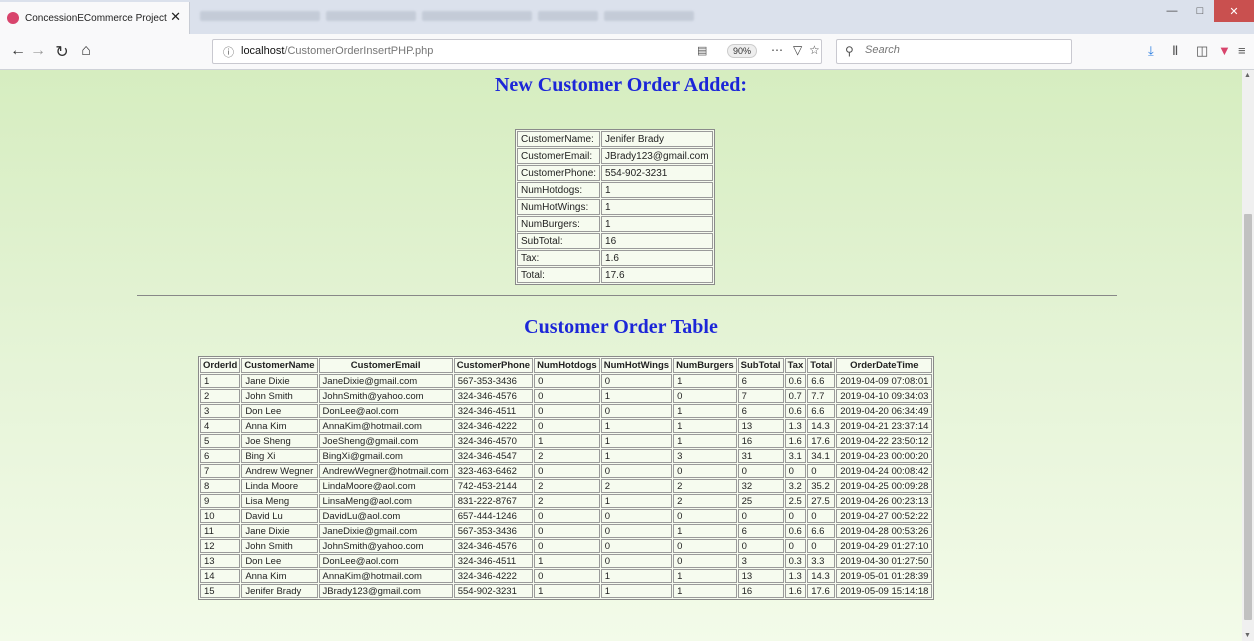 Image resolution: width=1254 pixels, height=641 pixels. What do you see at coordinates (279, 591) in the screenshot?
I see `table-cell: Jenifer Brady` at bounding box center [279, 591].